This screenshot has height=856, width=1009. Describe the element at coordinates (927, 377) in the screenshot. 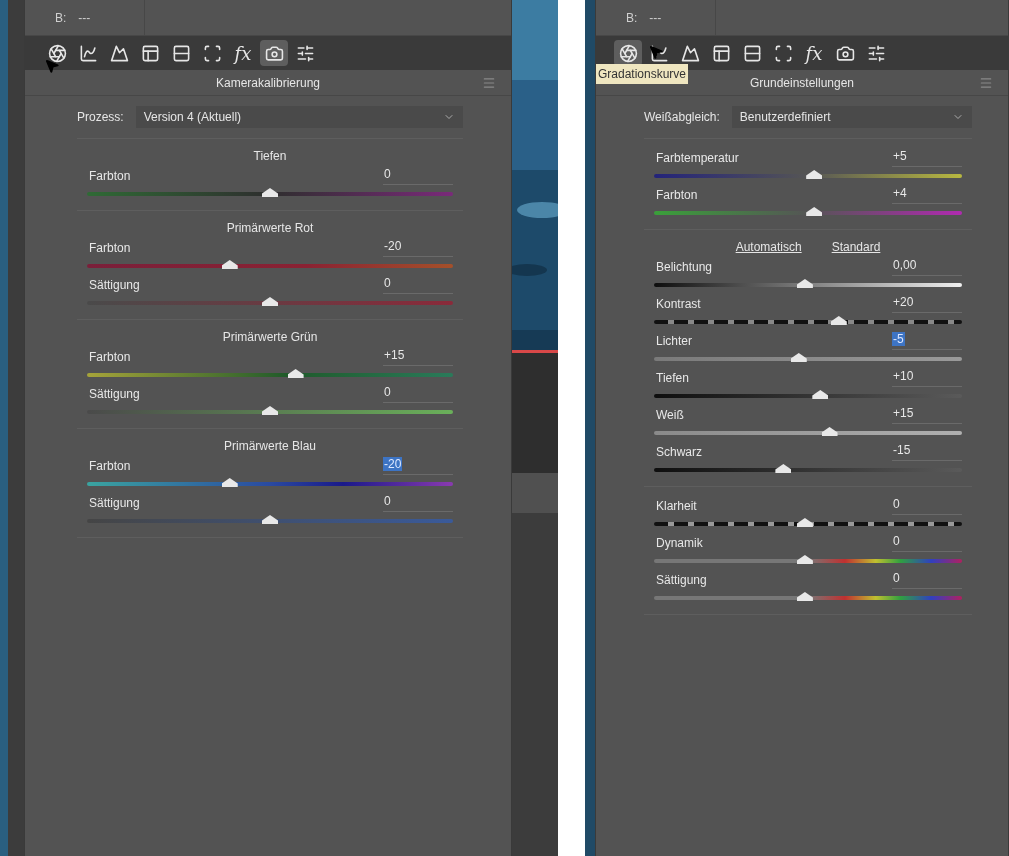

I see `value-field: +10` at that location.